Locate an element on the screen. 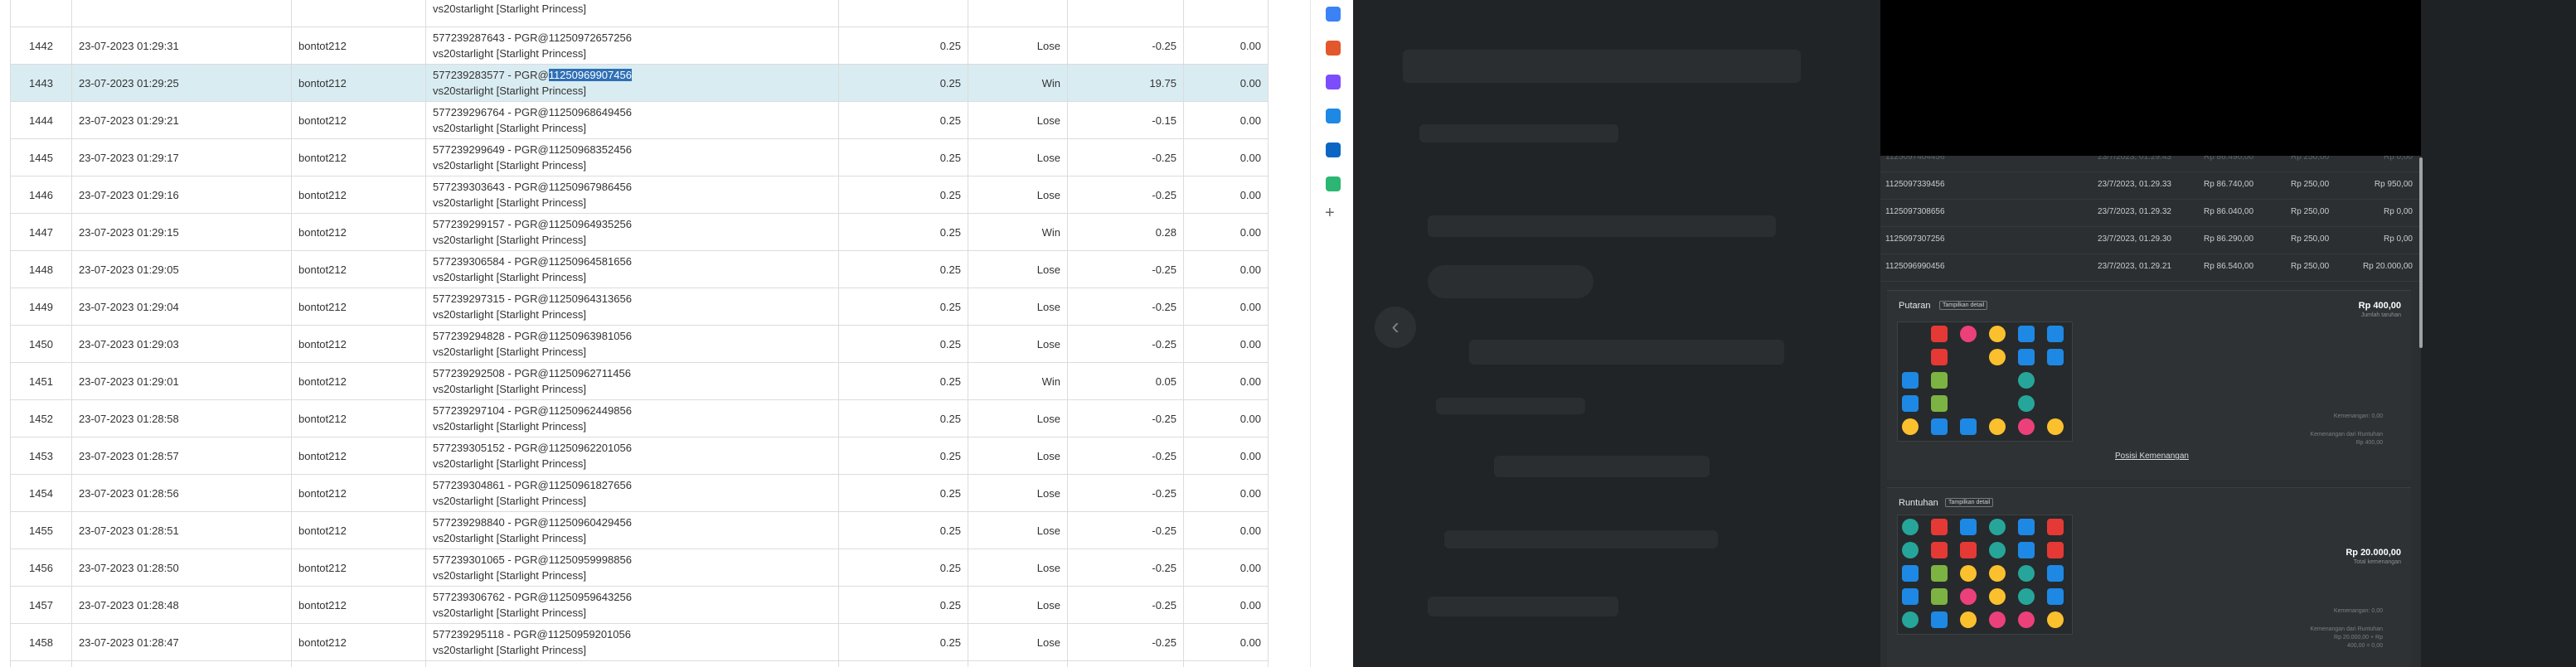 The height and width of the screenshot is (667, 2576). globe-icon is located at coordinates (1333, 116).